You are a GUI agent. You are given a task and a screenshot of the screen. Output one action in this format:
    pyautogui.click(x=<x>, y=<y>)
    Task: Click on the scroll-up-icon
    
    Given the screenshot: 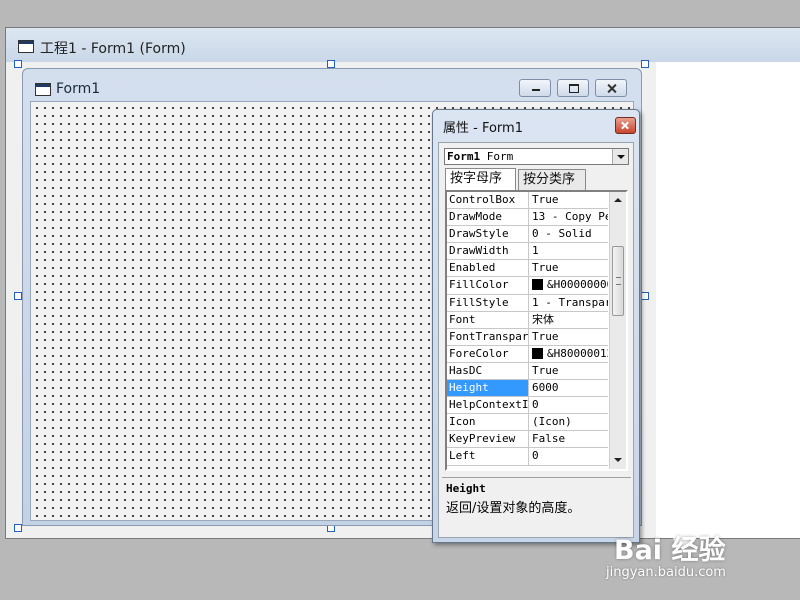 What is the action you would take?
    pyautogui.click(x=618, y=200)
    